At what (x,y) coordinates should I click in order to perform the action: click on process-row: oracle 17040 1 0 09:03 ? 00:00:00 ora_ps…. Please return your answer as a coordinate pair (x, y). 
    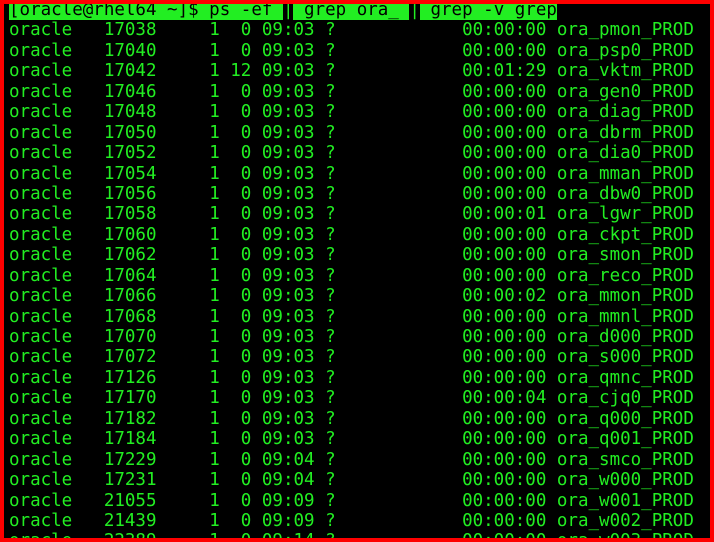
    Looking at the image, I should click on (357, 50).